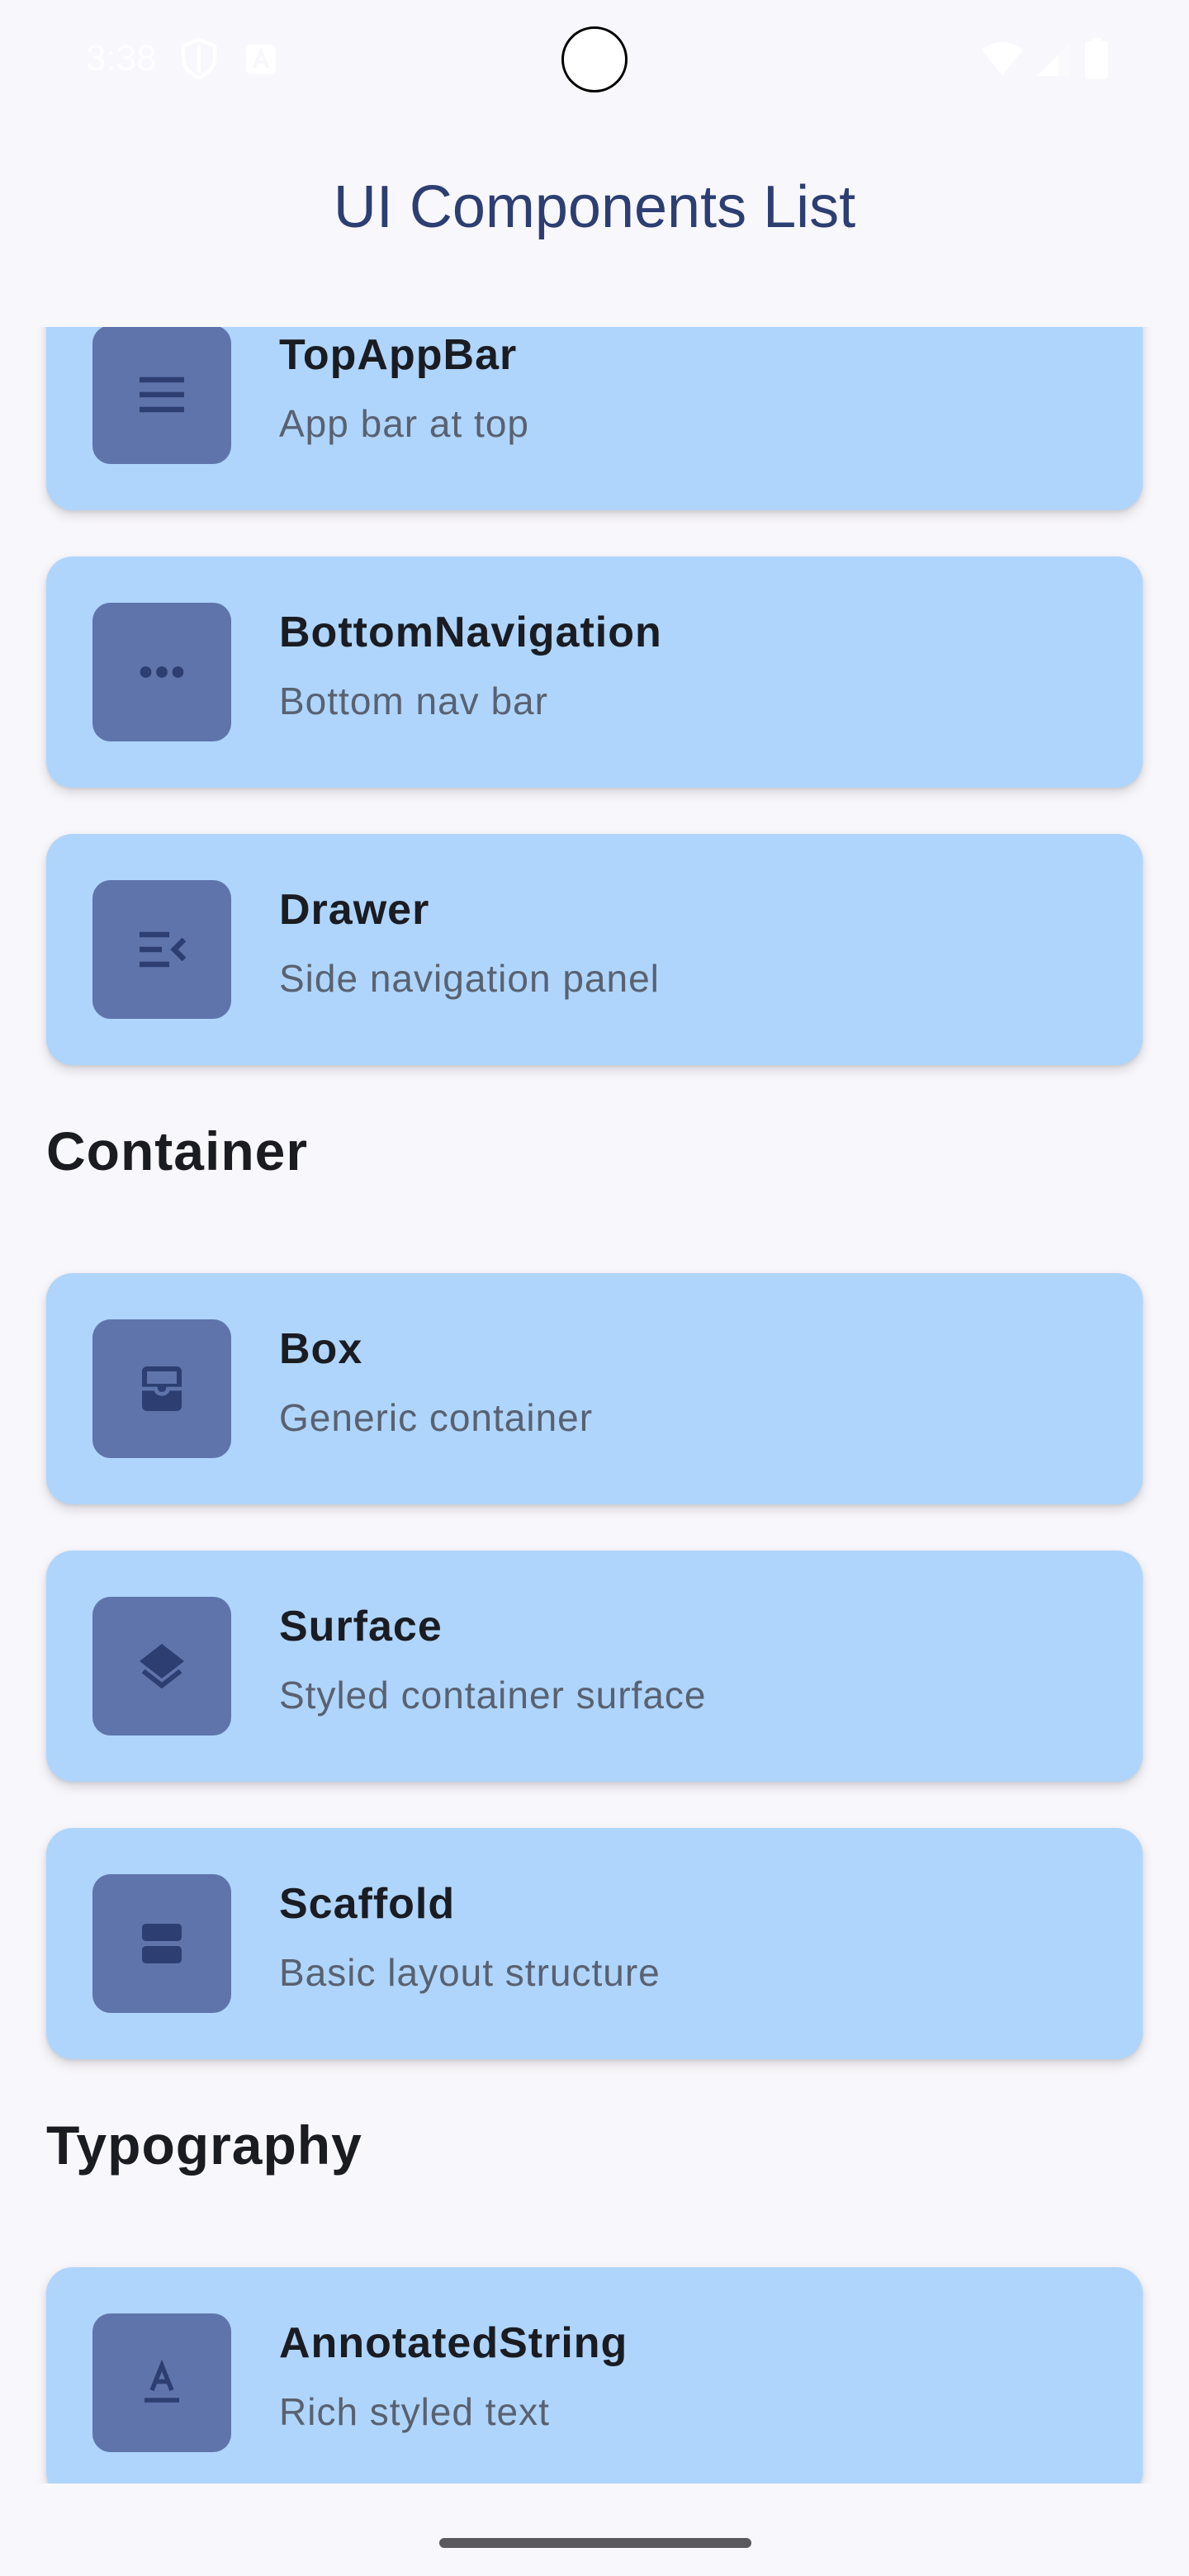  I want to click on list-item-bottomnavigation: BottomNavigation Bottom nav bar, so click(594, 672).